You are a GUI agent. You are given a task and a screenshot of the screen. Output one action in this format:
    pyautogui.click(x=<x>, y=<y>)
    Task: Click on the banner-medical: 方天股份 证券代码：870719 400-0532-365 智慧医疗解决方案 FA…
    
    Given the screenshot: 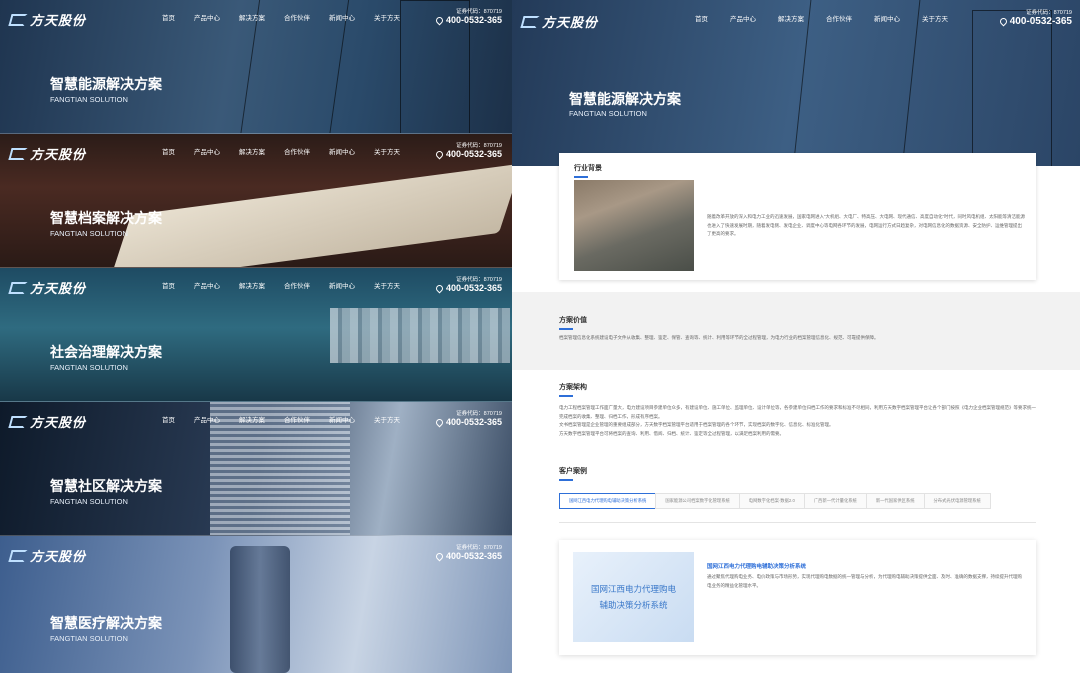 What is the action you would take?
    pyautogui.click(x=256, y=604)
    